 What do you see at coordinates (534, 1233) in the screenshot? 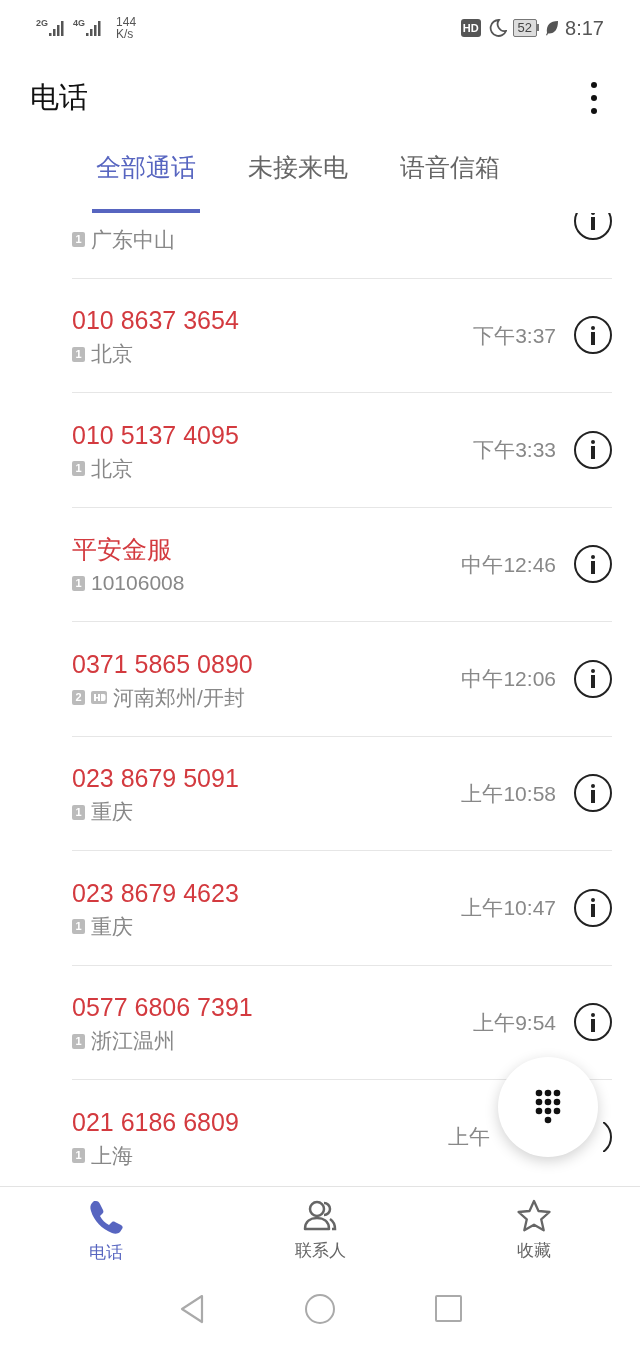
I see `nav-tab: 收藏` at bounding box center [534, 1233].